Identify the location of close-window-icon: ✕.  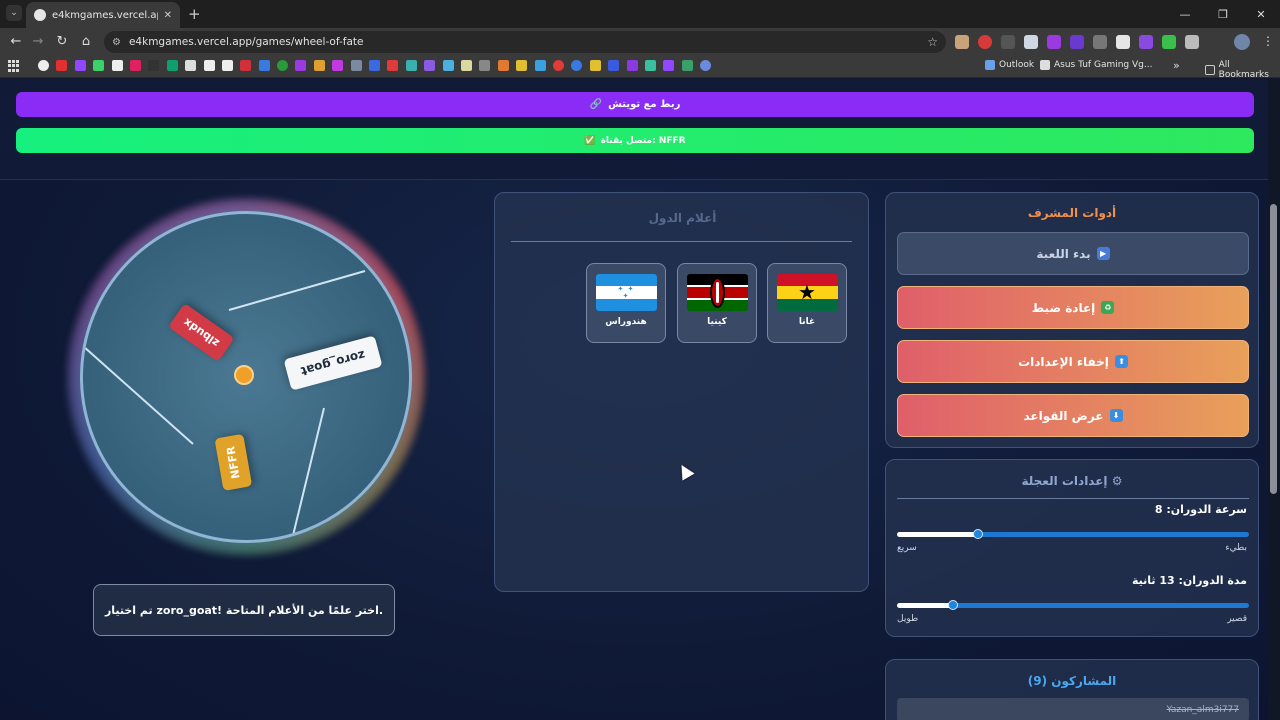
(1261, 14).